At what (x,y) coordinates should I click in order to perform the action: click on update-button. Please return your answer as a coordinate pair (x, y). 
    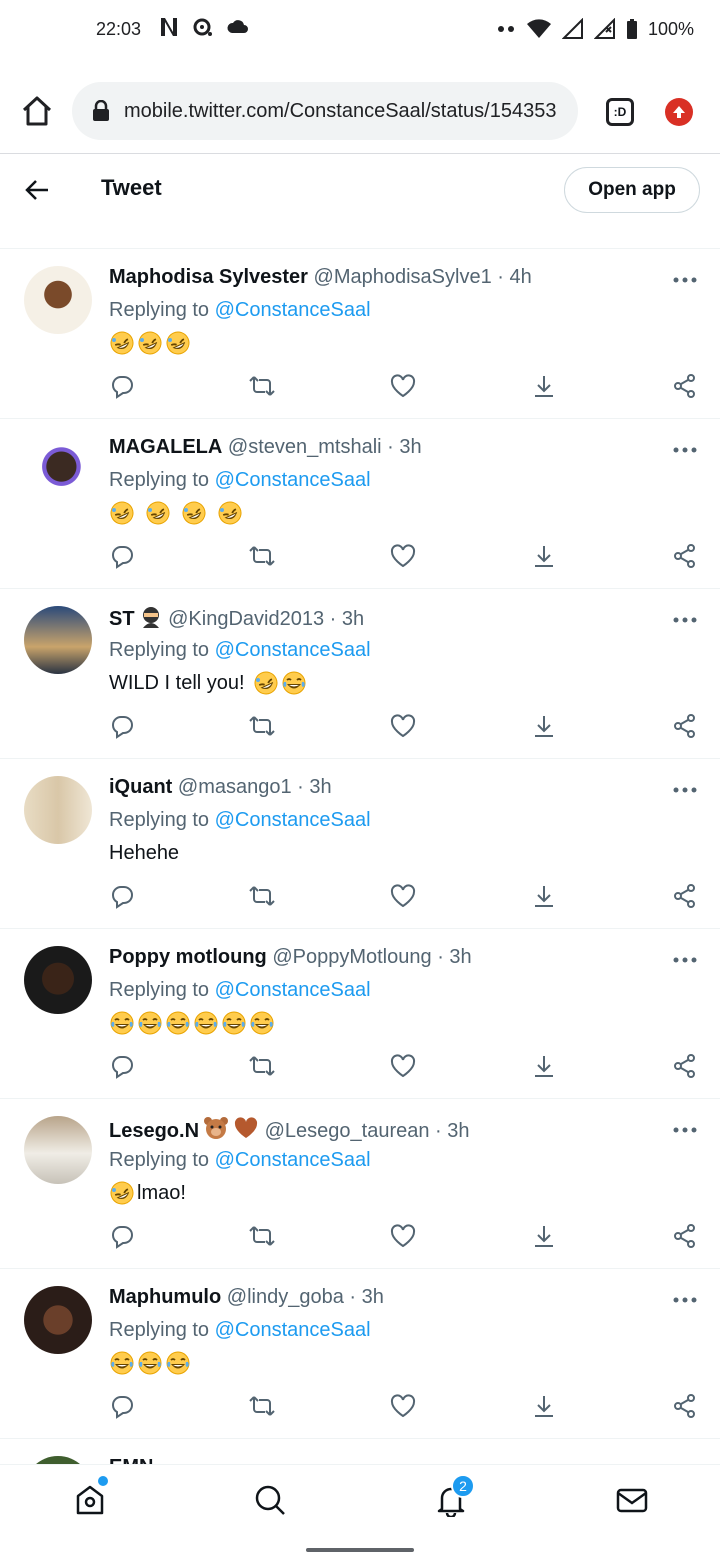
    Looking at the image, I should click on (679, 112).